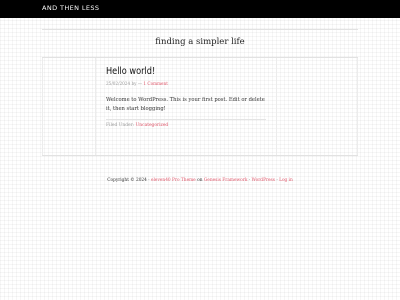 Image resolution: width=400 pixels, height=300 pixels. I want to click on content-bottom-divider, so click(200, 155).